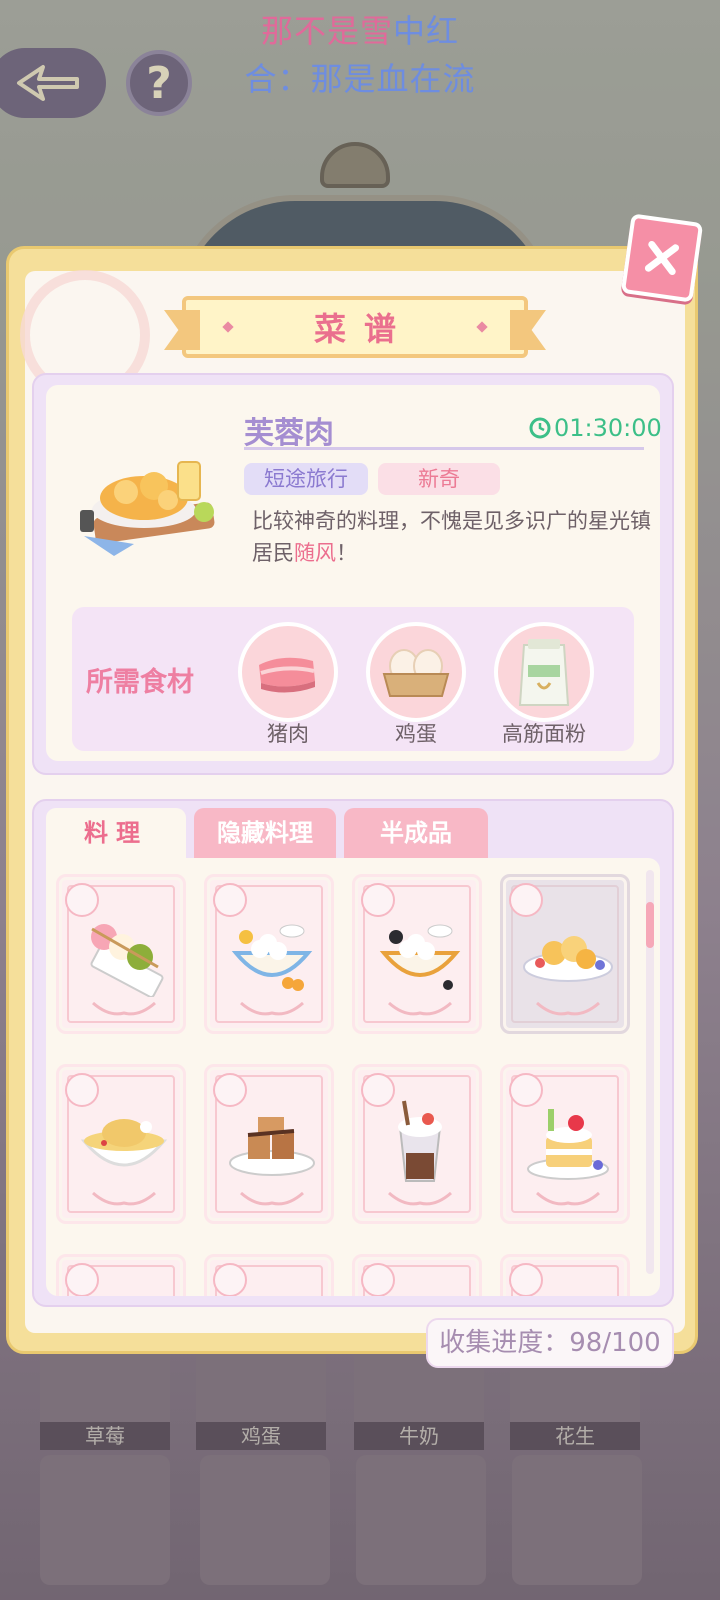  Describe the element at coordinates (265, 833) in the screenshot. I see `tab-hidden-dishes: 隐藏料理` at that location.